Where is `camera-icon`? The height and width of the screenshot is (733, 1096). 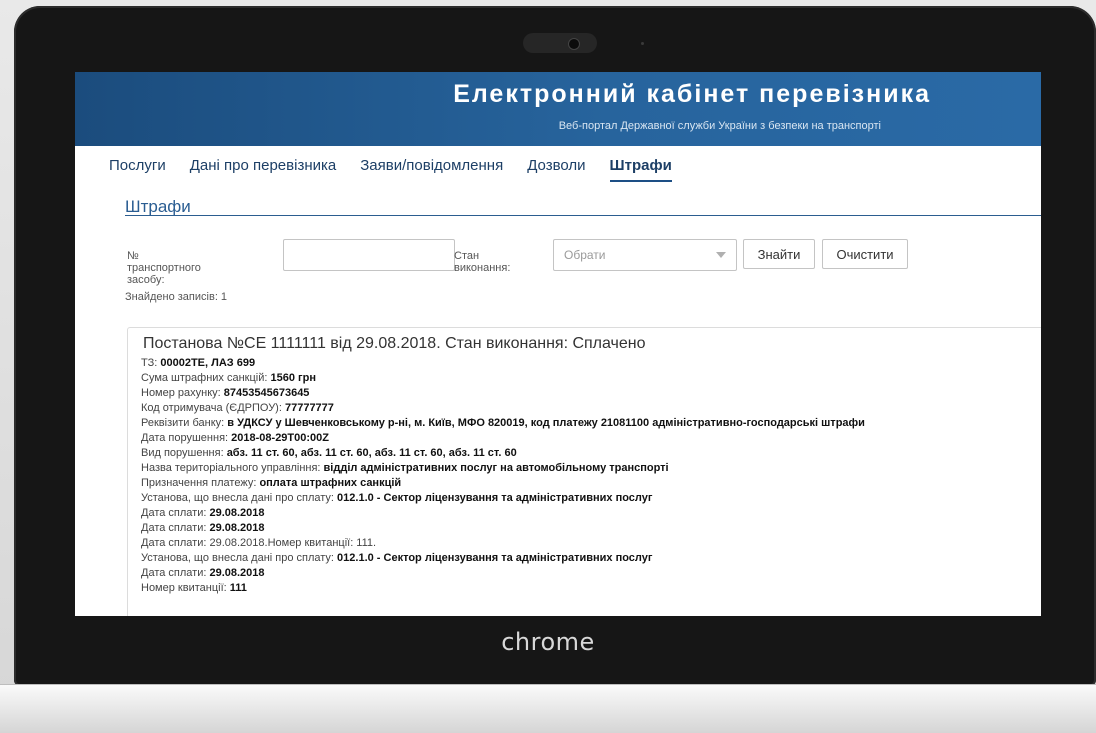
camera-icon is located at coordinates (574, 44).